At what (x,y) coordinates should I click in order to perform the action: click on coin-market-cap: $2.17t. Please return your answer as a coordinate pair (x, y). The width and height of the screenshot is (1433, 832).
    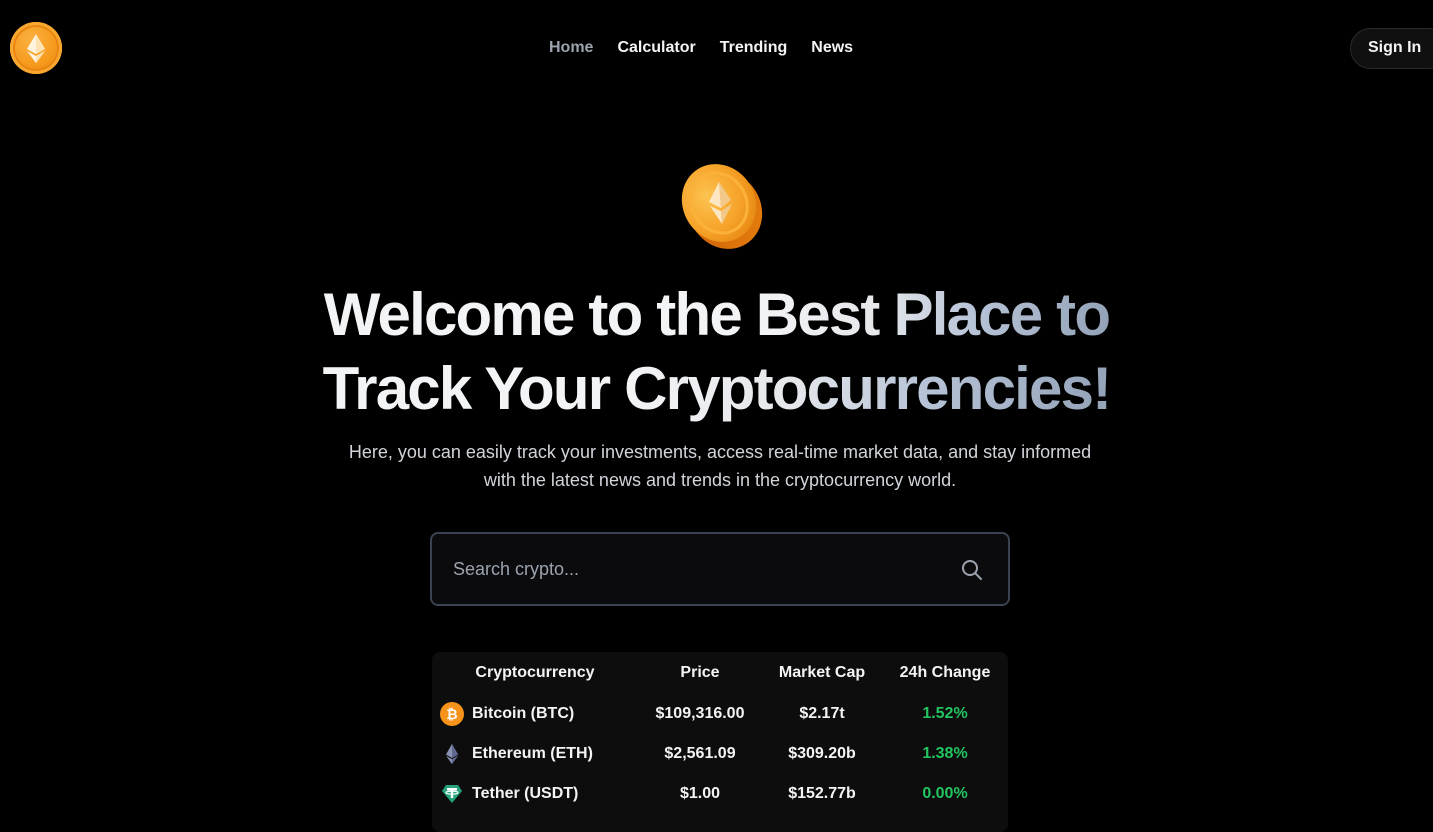
    Looking at the image, I should click on (822, 713).